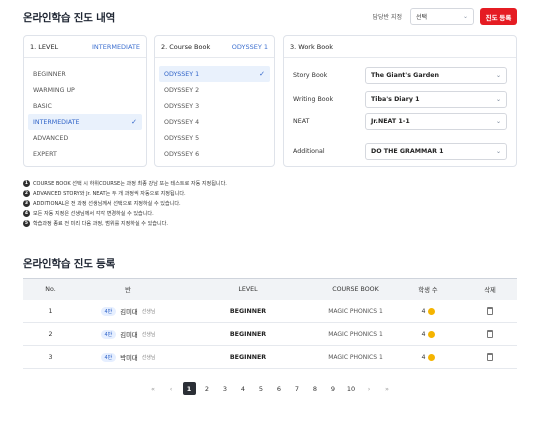 The width and height of the screenshot is (540, 439). What do you see at coordinates (395, 99) in the screenshot?
I see `writing-book-value: Tiba's Diary 1` at bounding box center [395, 99].